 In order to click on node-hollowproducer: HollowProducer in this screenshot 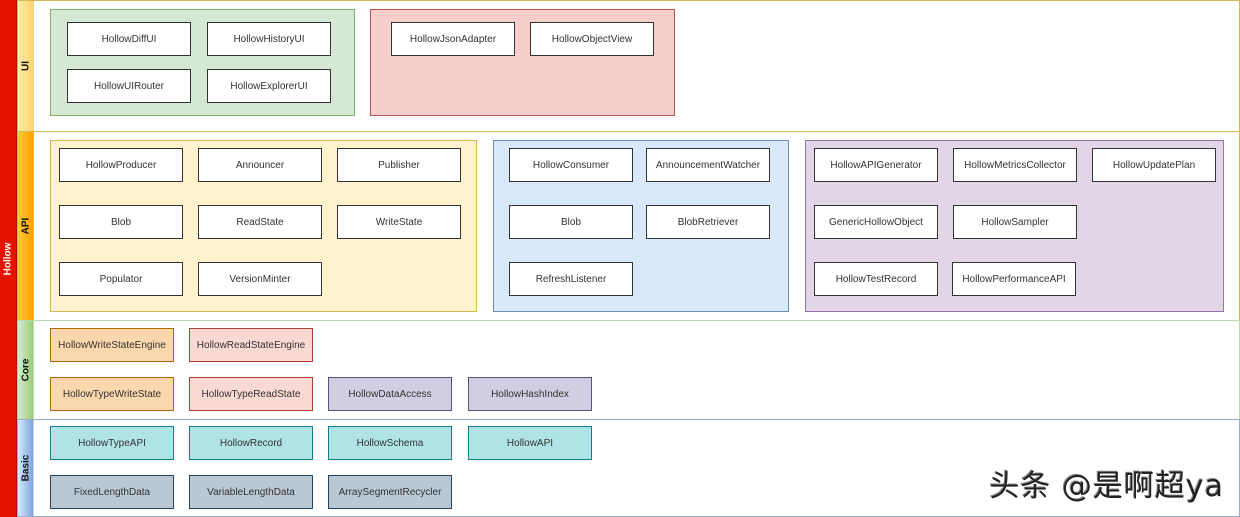, I will do `click(121, 165)`.